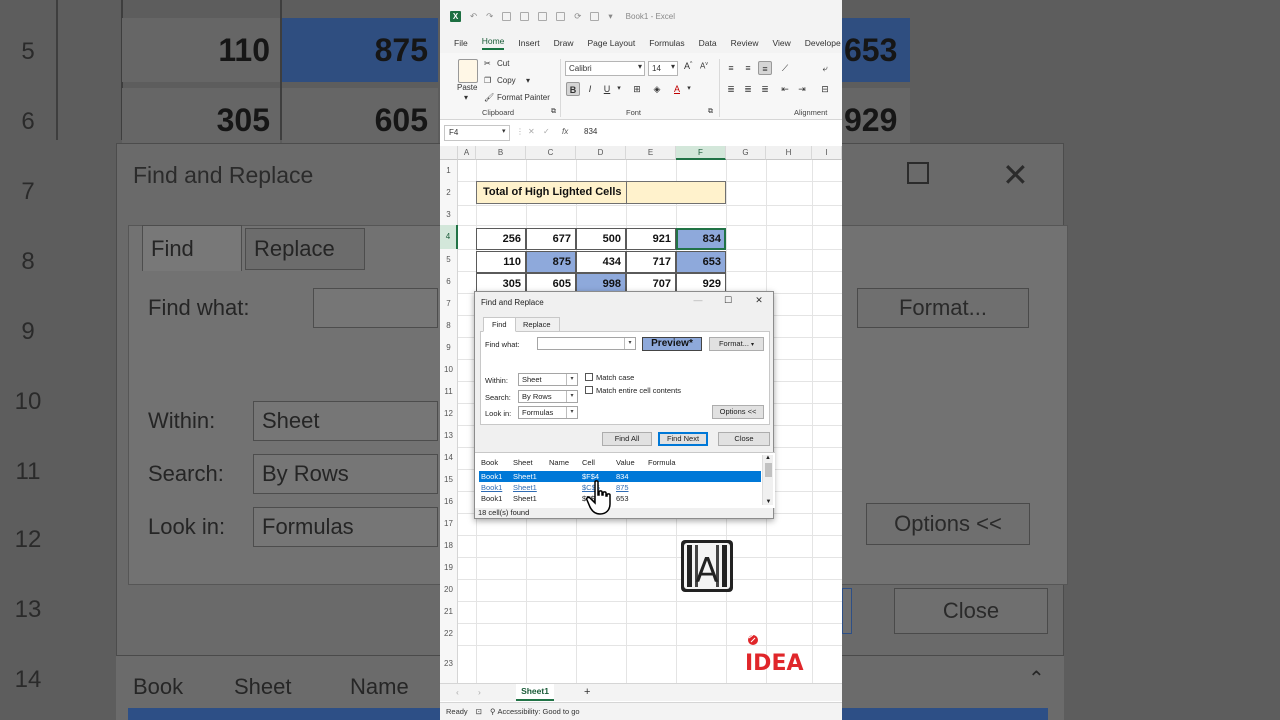 Image resolution: width=1280 pixels, height=720 pixels. Describe the element at coordinates (449, 634) in the screenshot. I see `row-header: 22` at that location.